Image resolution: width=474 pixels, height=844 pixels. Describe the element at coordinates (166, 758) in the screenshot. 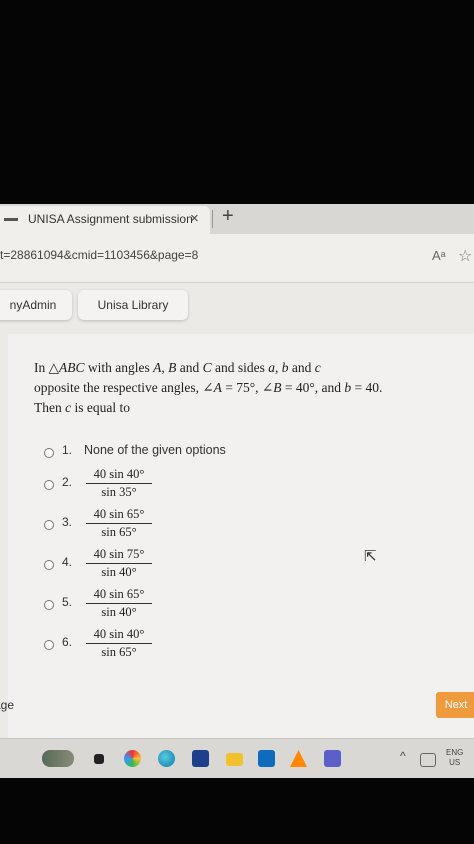

I see `edge-icon` at that location.